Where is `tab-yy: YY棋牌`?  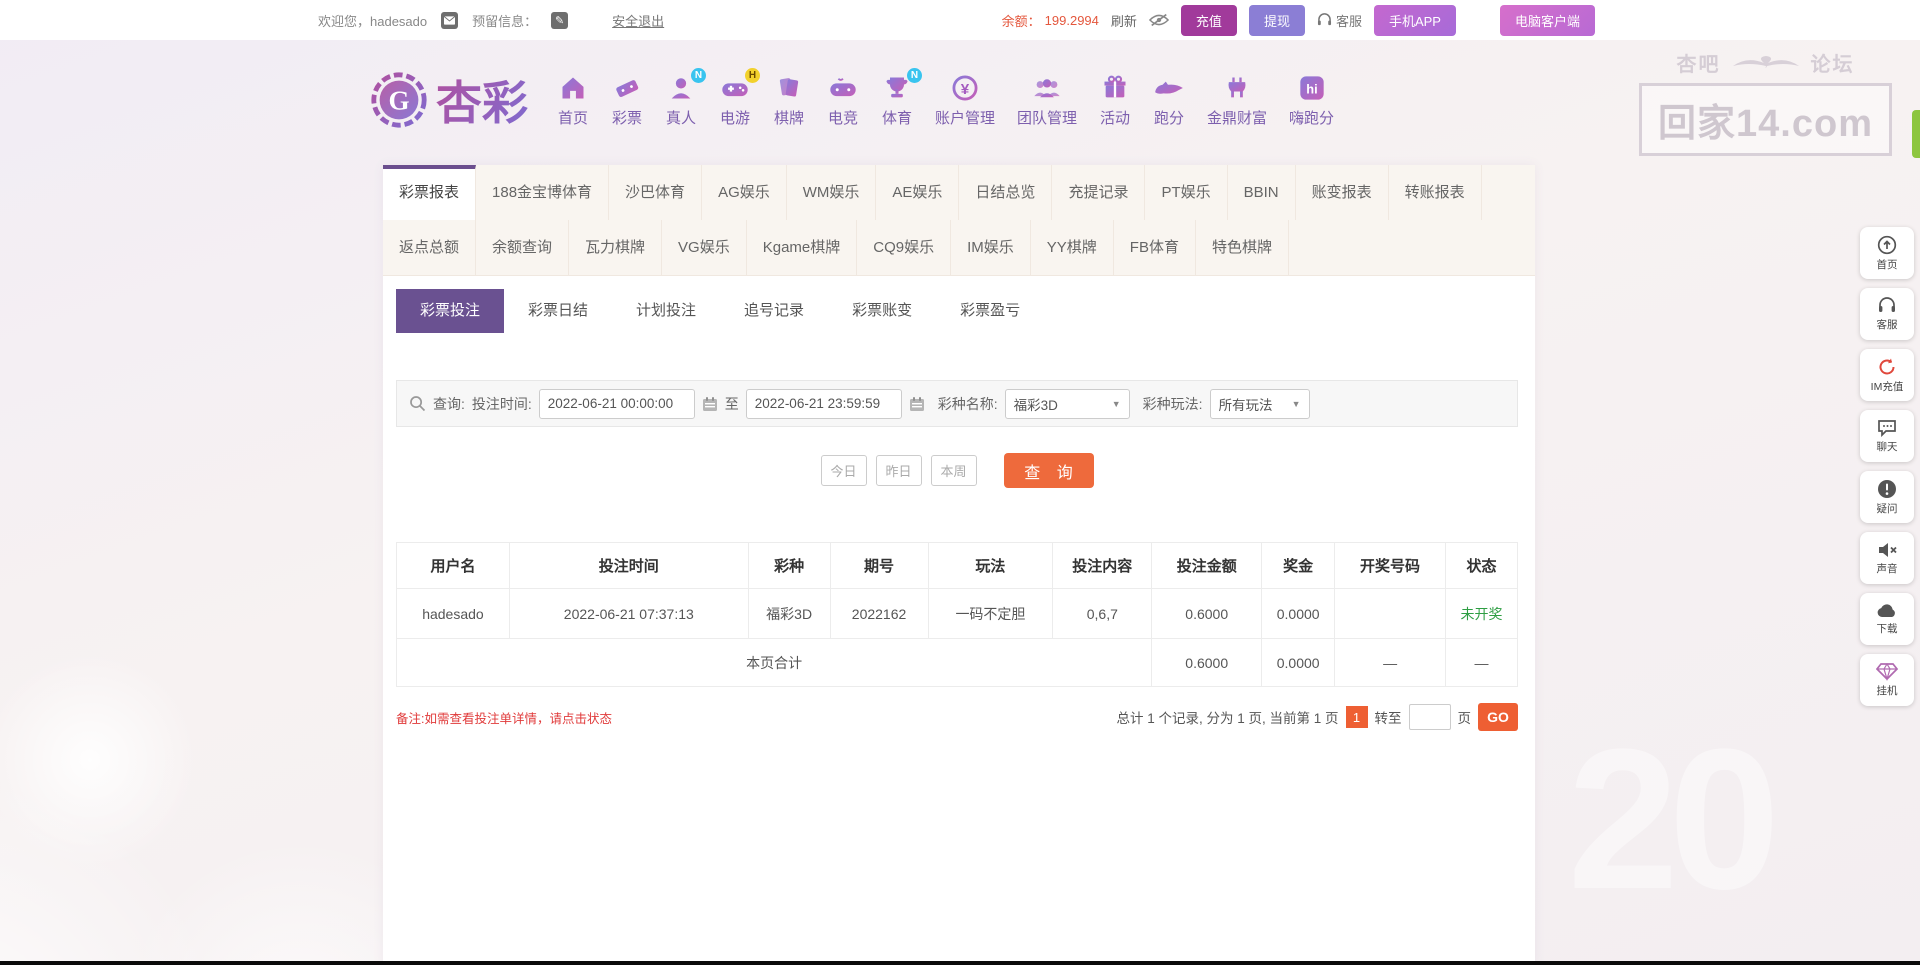
tab-yy: YY棋牌 is located at coordinates (1072, 247).